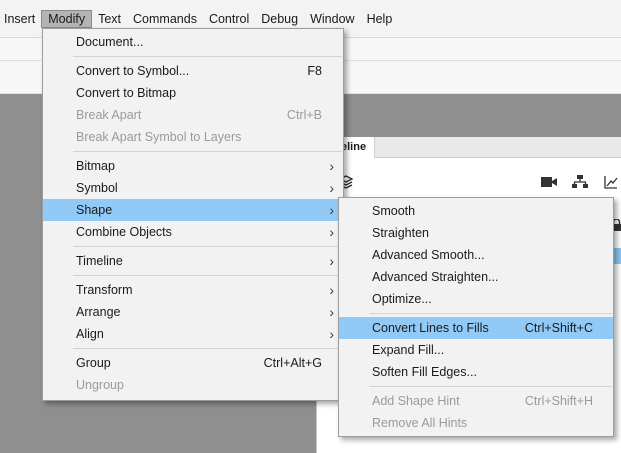 The width and height of the screenshot is (621, 453). I want to click on menu-item-break-apart-symbol-to-layers: Break Apart Symbol to Layers, so click(193, 137).